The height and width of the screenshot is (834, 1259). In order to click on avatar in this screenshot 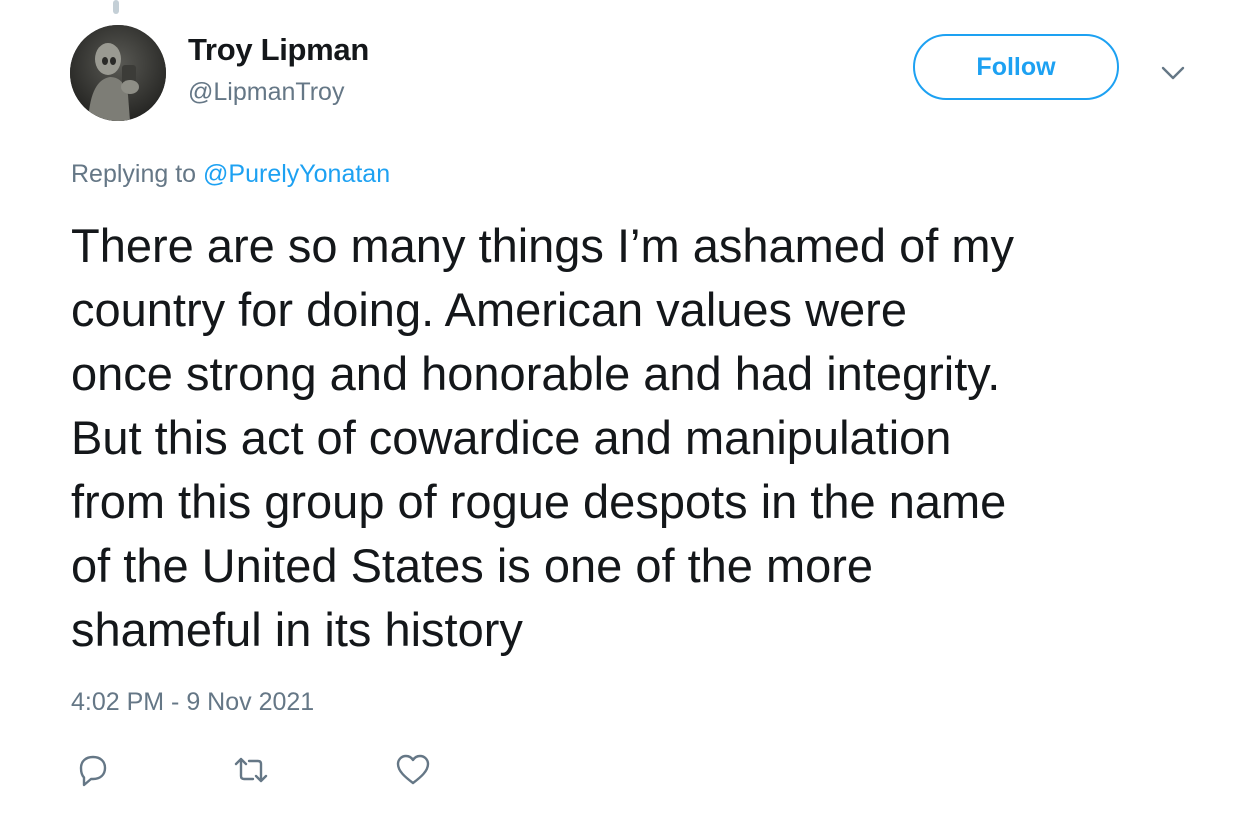, I will do `click(118, 73)`.